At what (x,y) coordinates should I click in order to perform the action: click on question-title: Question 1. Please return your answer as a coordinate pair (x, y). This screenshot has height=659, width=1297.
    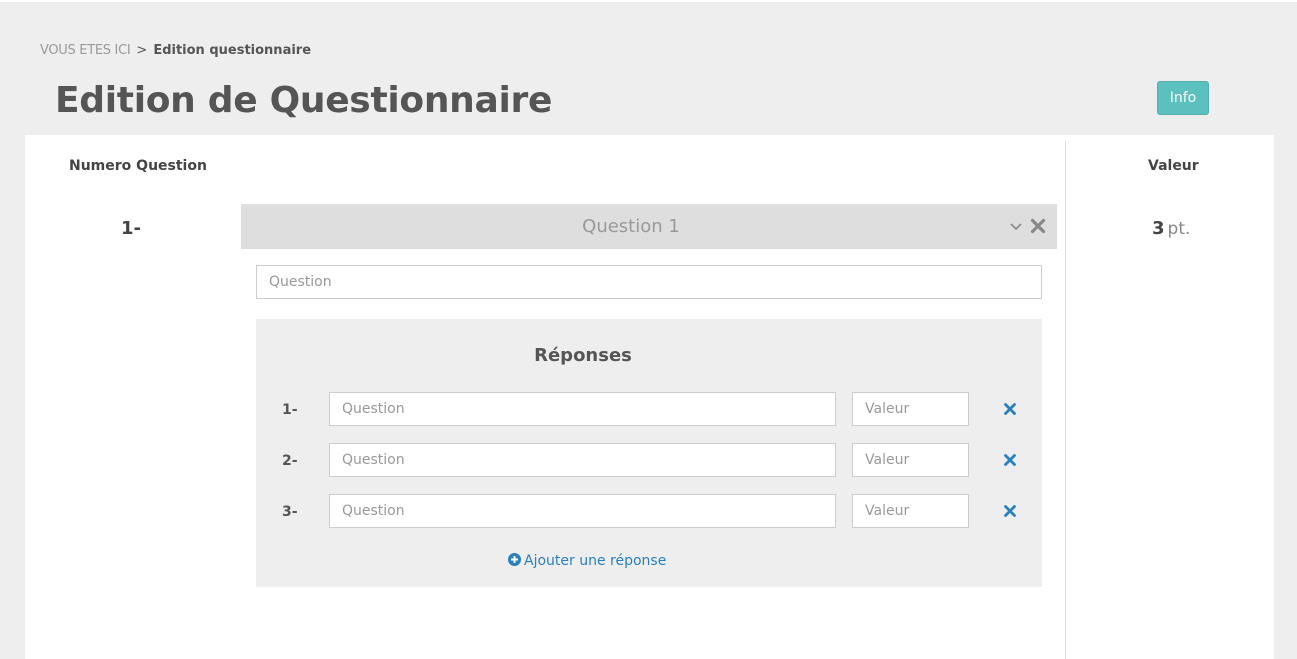
    Looking at the image, I should click on (631, 226).